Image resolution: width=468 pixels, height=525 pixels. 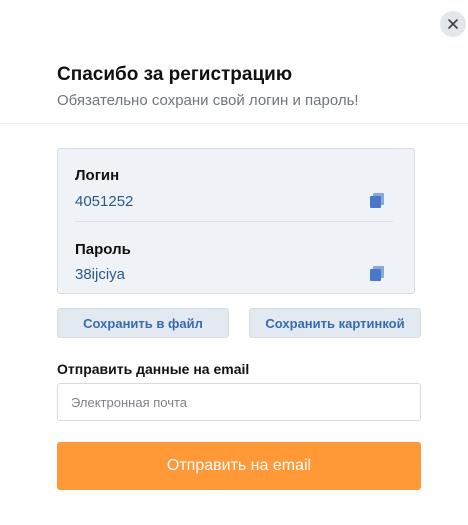 I want to click on save-to-file-button: Сохранить в файл, so click(x=143, y=323).